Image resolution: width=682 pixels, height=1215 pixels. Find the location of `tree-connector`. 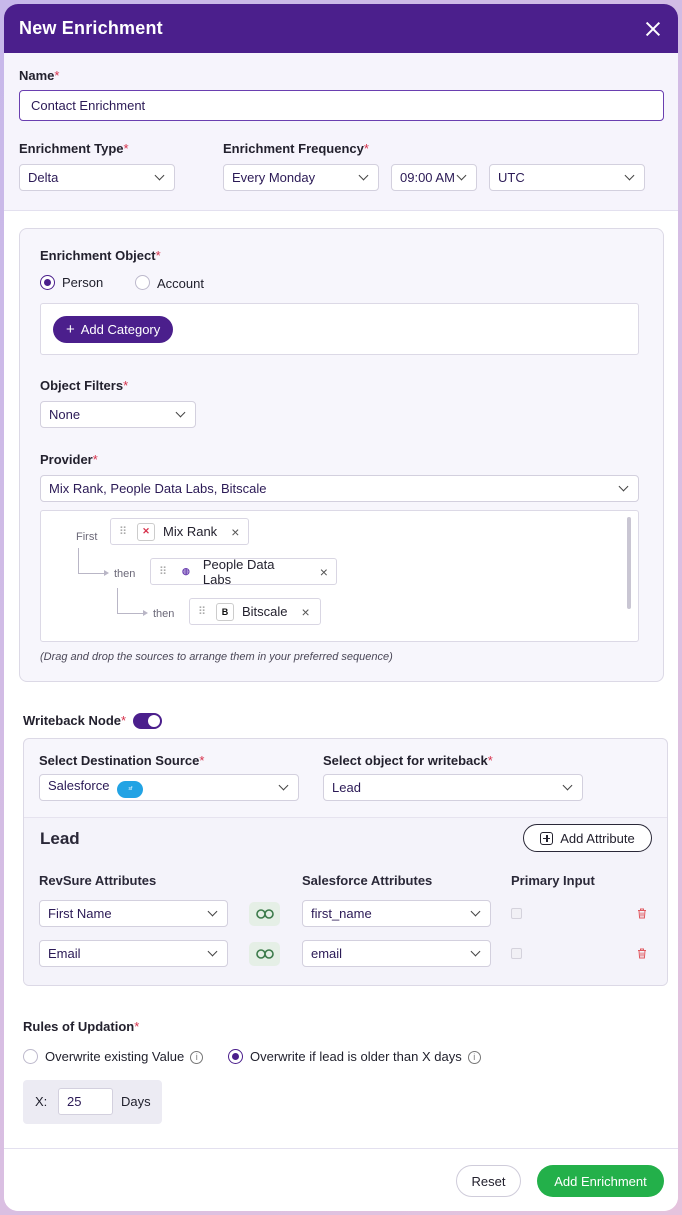

tree-connector is located at coordinates (131, 601).